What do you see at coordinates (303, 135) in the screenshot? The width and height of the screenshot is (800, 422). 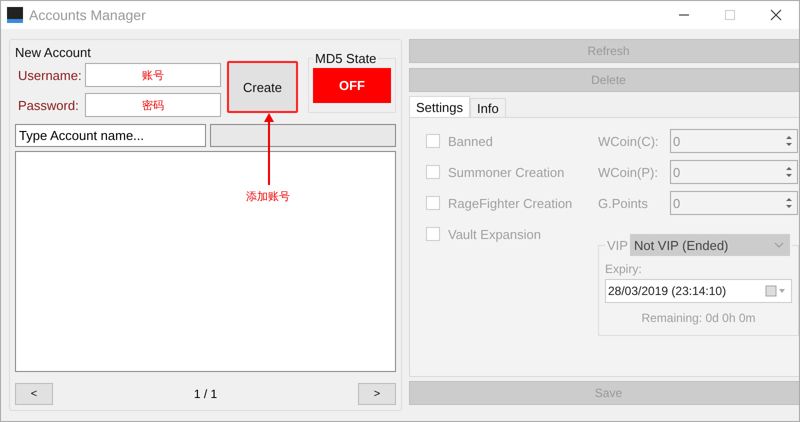 I see `filter-field` at bounding box center [303, 135].